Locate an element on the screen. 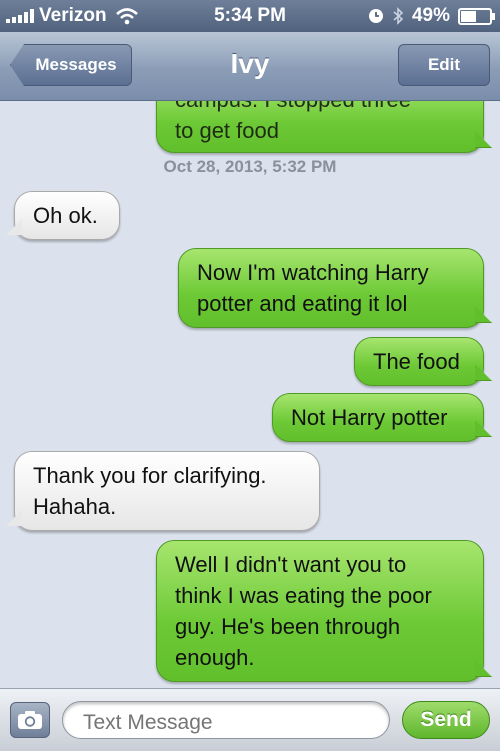  message-text-line: guy. He's been through is located at coordinates (288, 626).